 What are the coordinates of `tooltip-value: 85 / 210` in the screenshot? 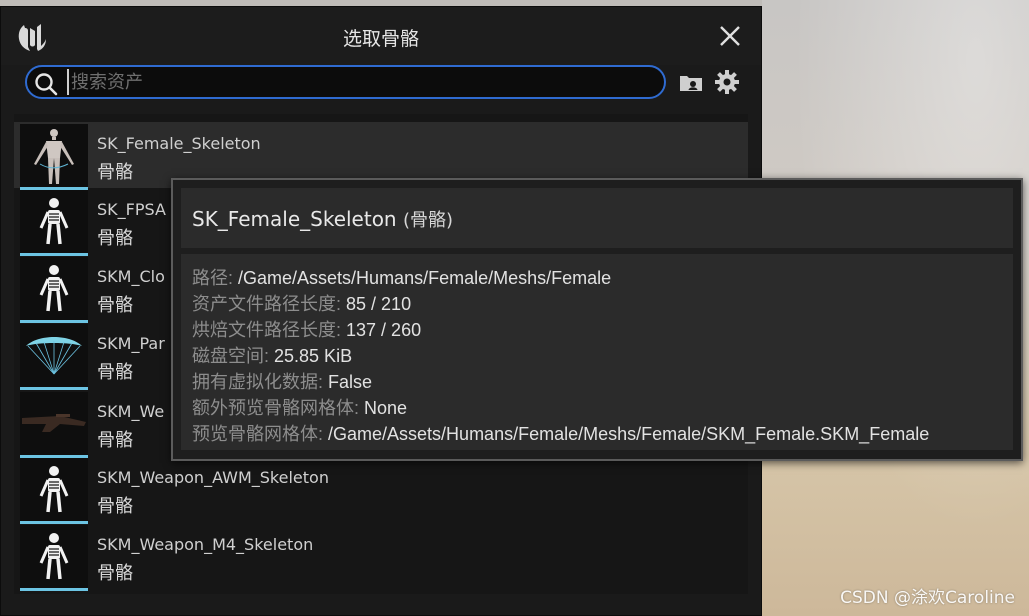 It's located at (376, 304).